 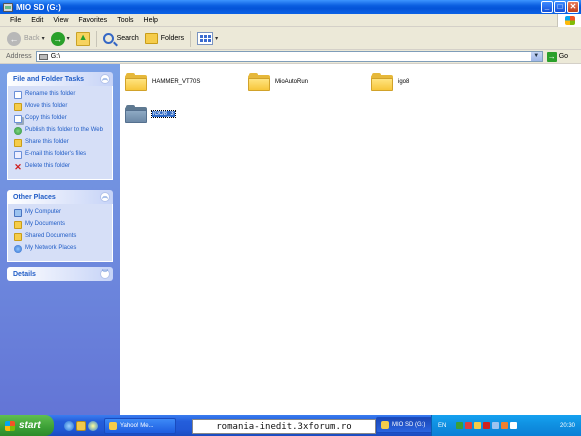 What do you see at coordinates (292, 82) in the screenshot?
I see `folder-name: MioAutoRun` at bounding box center [292, 82].